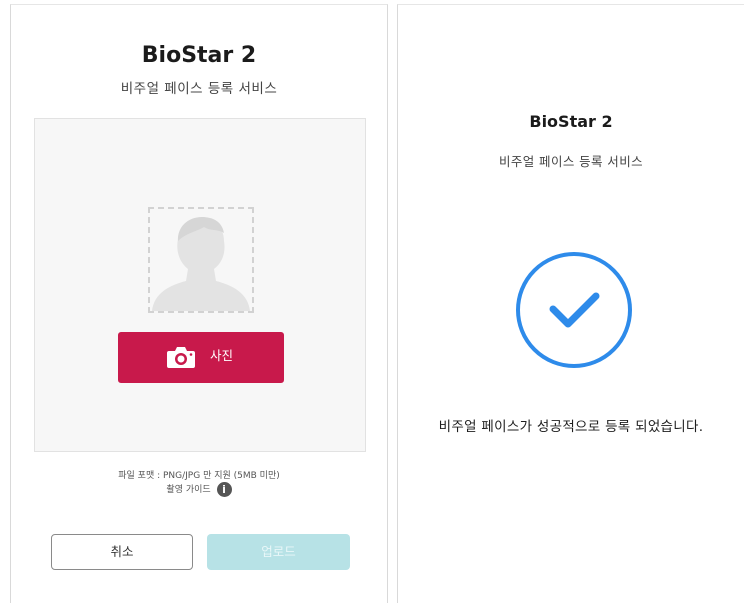 This screenshot has width=744, height=603. I want to click on shooting-guide: 촬영 가이드 i, so click(199, 489).